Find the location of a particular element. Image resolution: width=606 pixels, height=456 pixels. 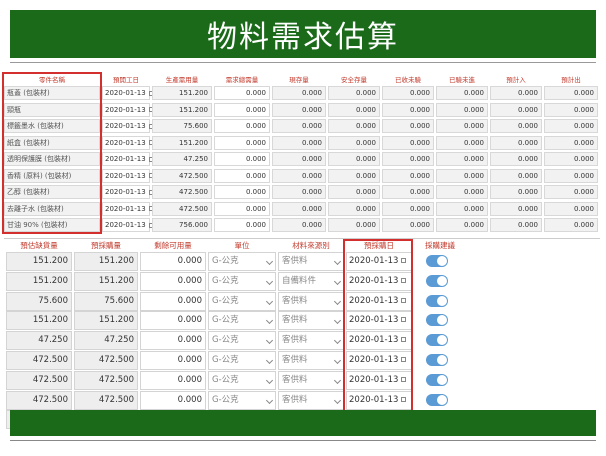

purchase-qty-cell: 75.600 is located at coordinates (106, 301).